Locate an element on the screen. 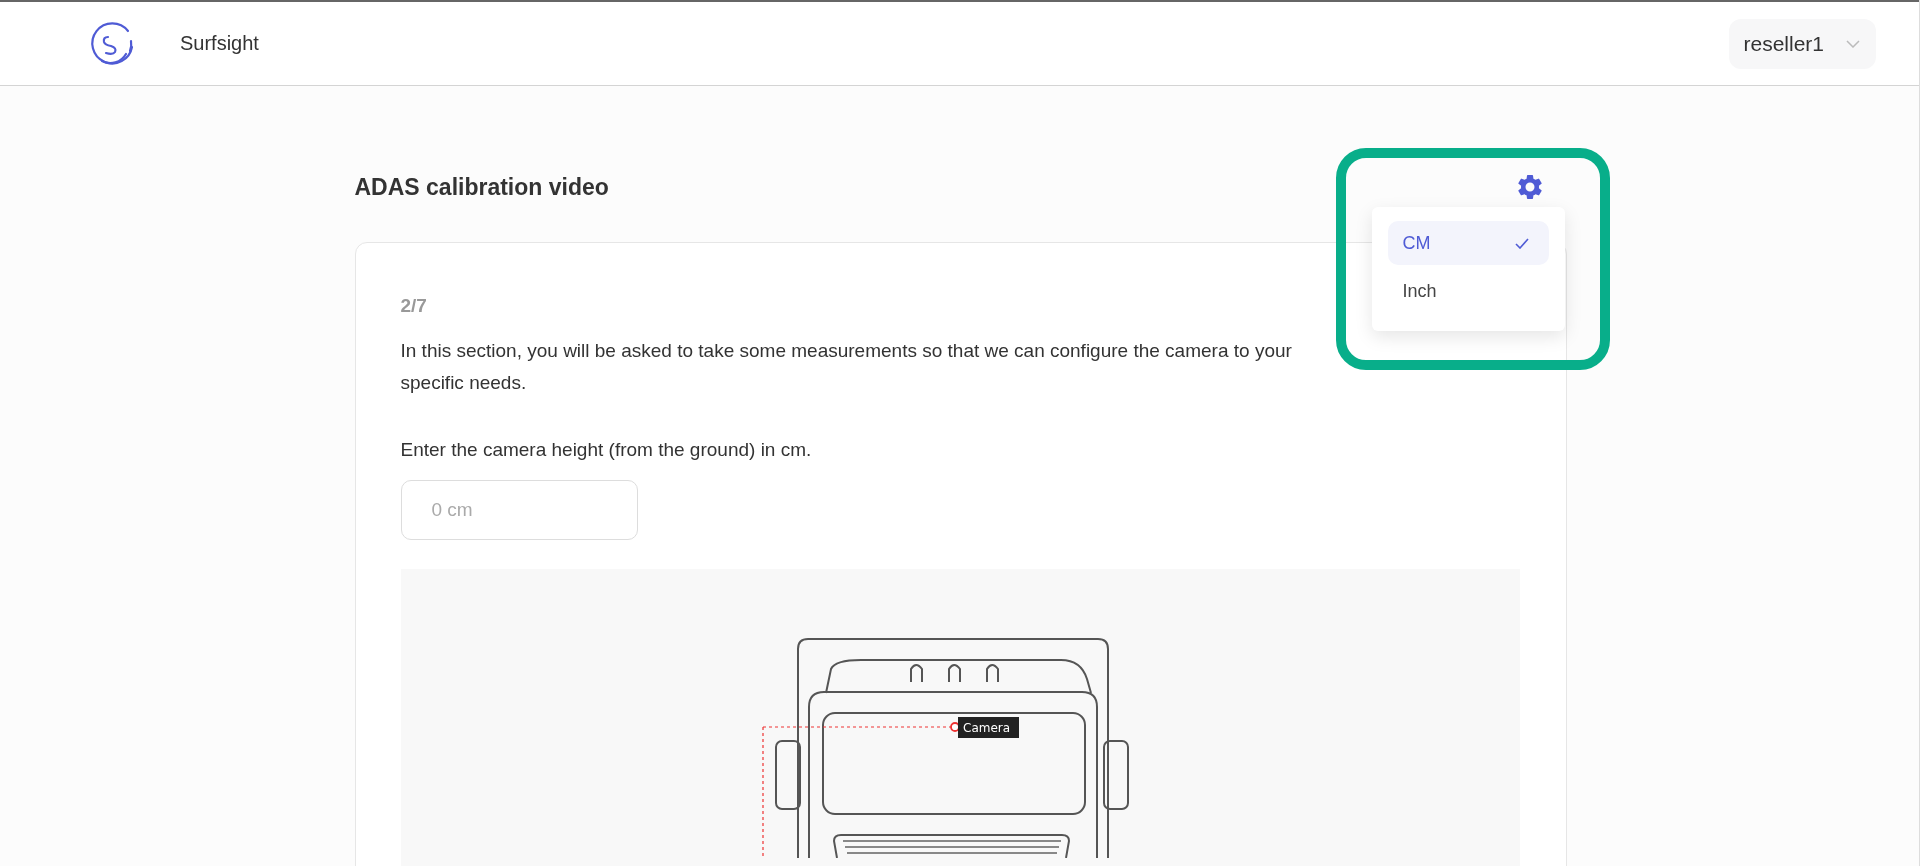 The height and width of the screenshot is (866, 1920). height-input-field: 0 cm is located at coordinates (519, 510).